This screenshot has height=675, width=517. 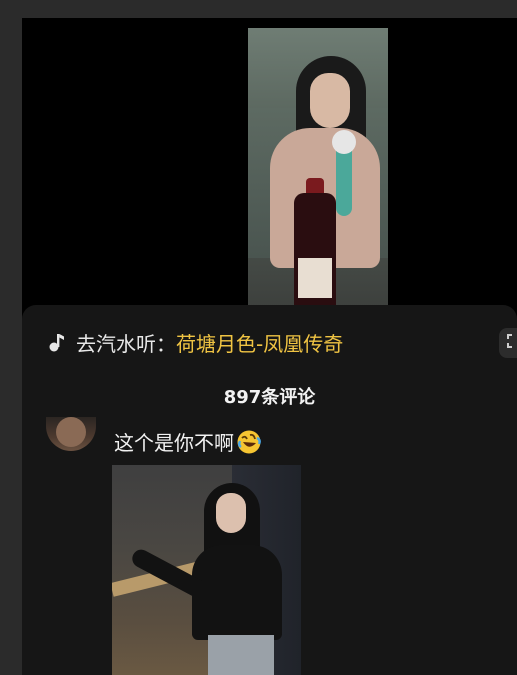 I want to click on avatar-face, so click(x=71, y=432).